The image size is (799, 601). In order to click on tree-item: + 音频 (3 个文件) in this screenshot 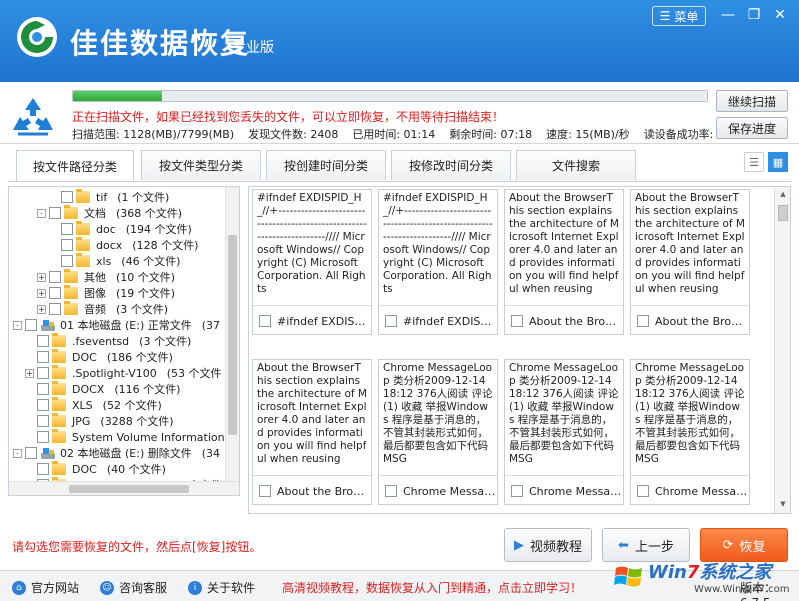, I will do `click(102, 309)`.